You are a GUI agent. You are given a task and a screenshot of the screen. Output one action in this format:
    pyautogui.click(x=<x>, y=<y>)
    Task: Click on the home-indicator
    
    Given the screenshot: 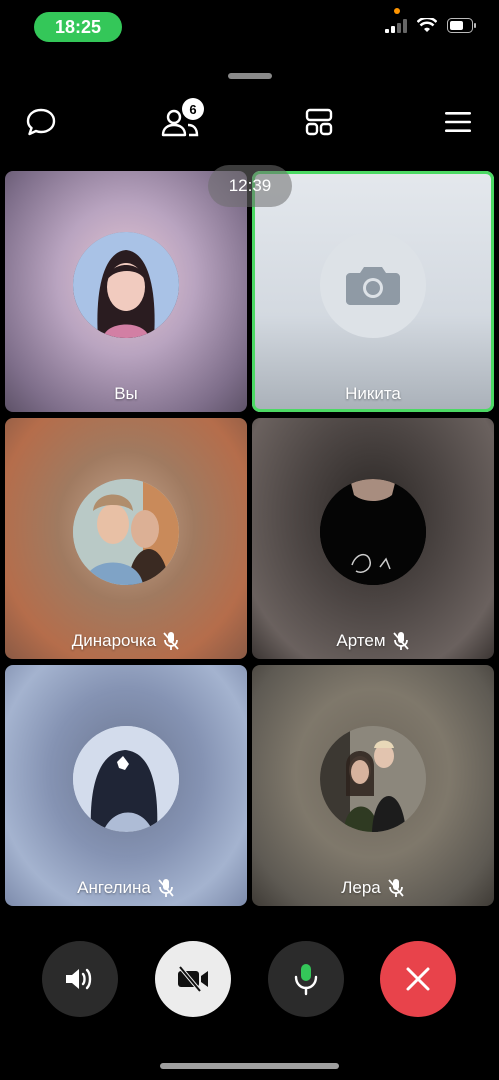 What is the action you would take?
    pyautogui.click(x=249, y=1066)
    